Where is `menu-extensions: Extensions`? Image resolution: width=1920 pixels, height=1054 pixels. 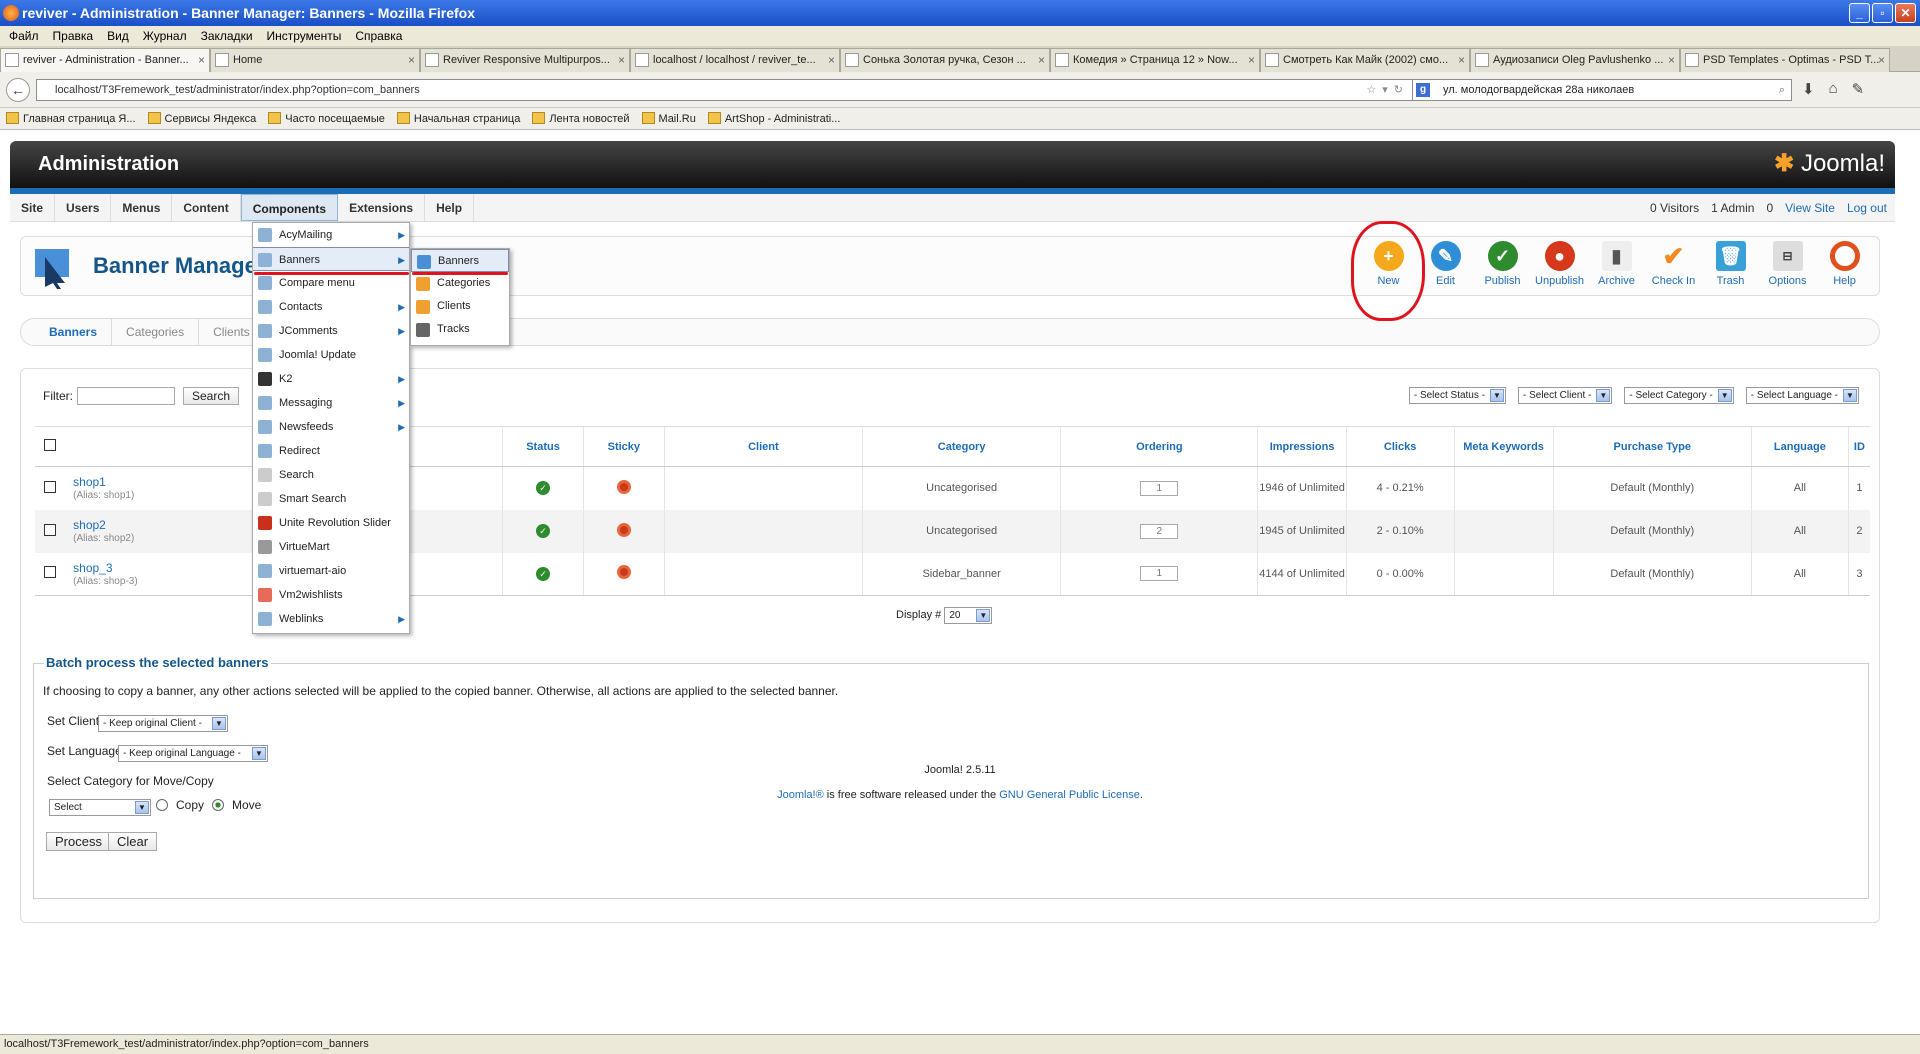 menu-extensions: Extensions is located at coordinates (382, 207).